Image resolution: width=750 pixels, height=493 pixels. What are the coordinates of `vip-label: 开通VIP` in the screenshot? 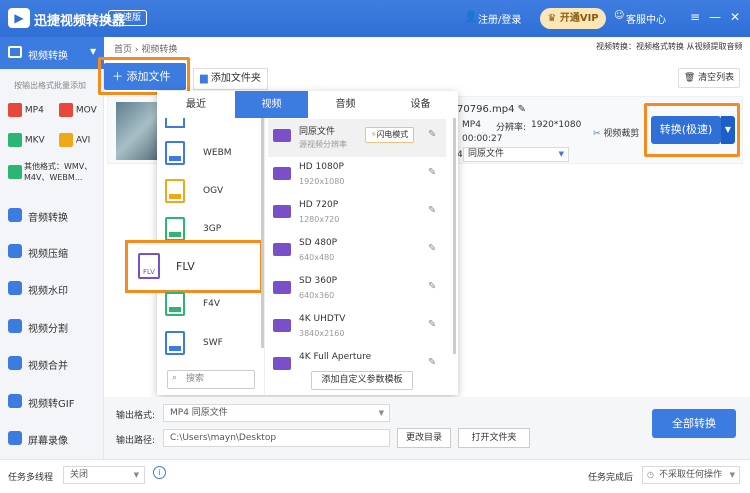 It's located at (579, 18).